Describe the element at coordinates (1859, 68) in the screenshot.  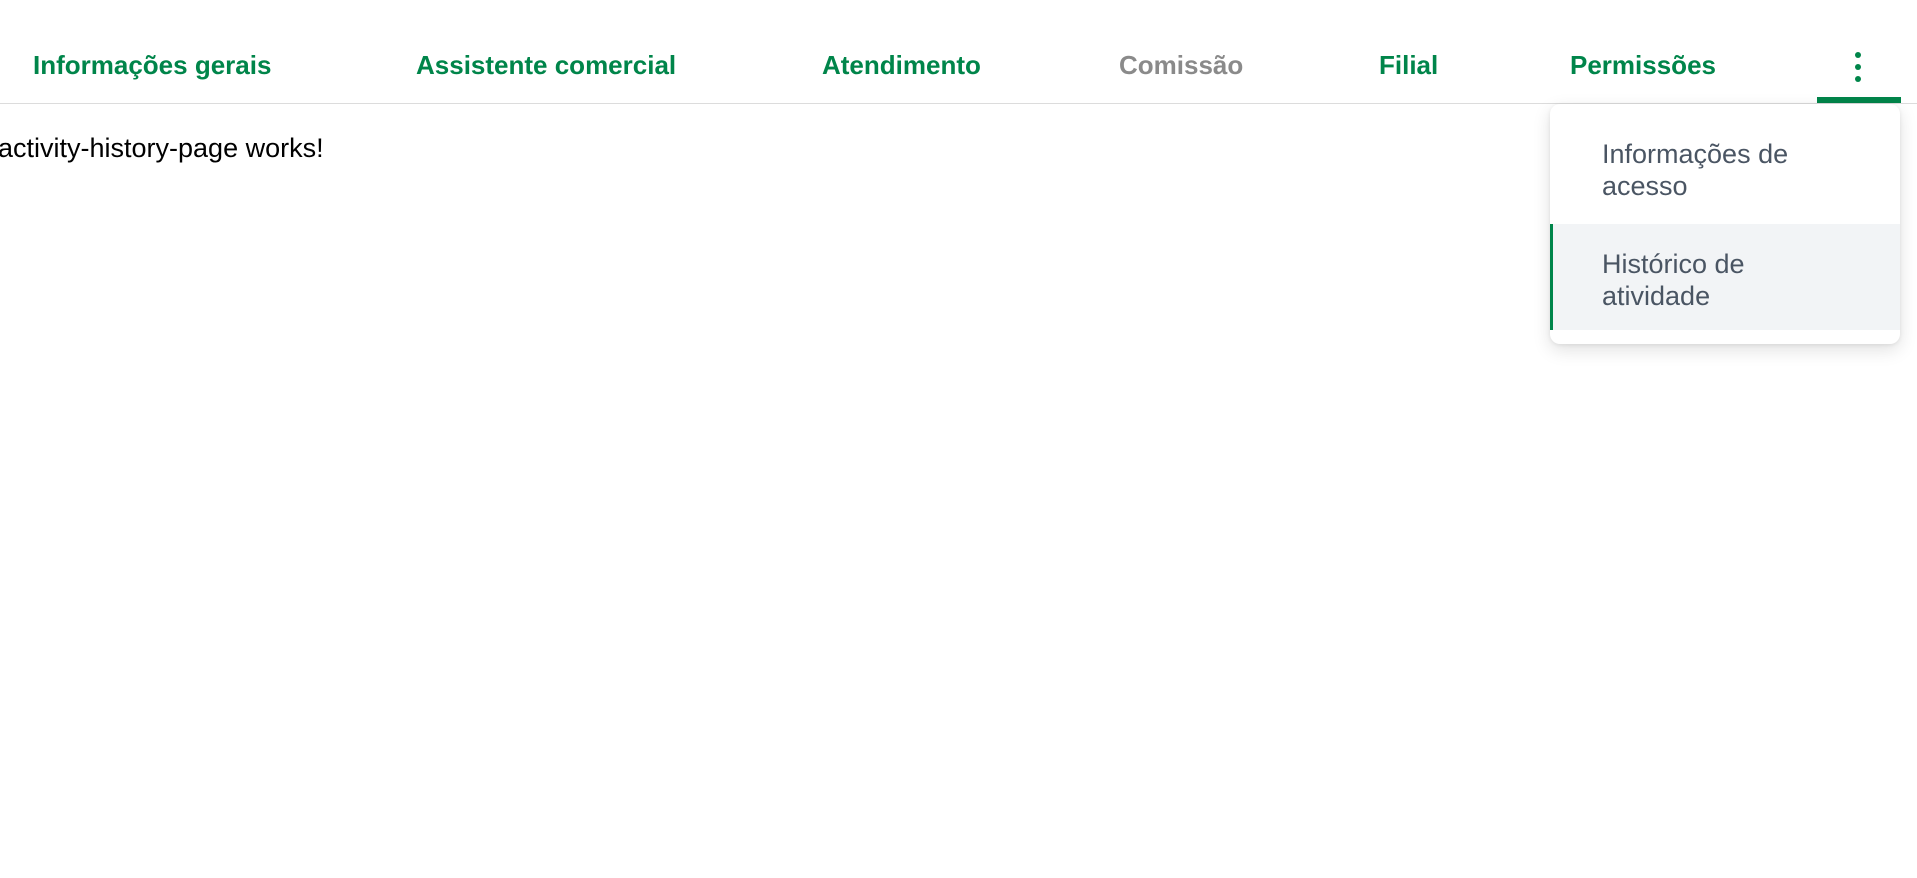
I see `more-vertical-icon` at that location.